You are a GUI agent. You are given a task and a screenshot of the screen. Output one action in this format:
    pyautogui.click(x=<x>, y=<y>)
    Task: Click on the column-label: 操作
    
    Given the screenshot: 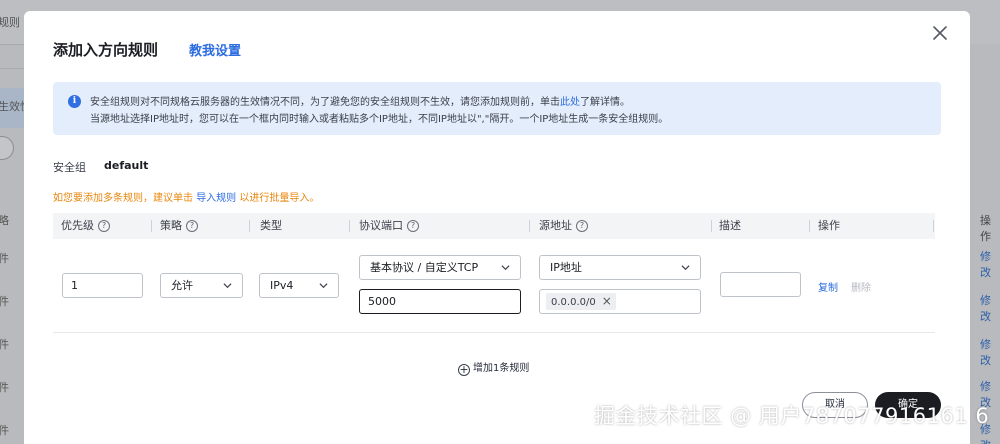 What is the action you would take?
    pyautogui.click(x=829, y=225)
    